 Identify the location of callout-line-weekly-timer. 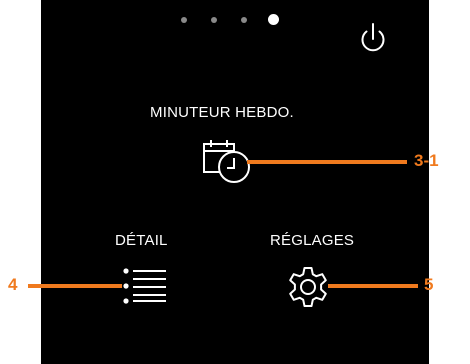
(327, 162).